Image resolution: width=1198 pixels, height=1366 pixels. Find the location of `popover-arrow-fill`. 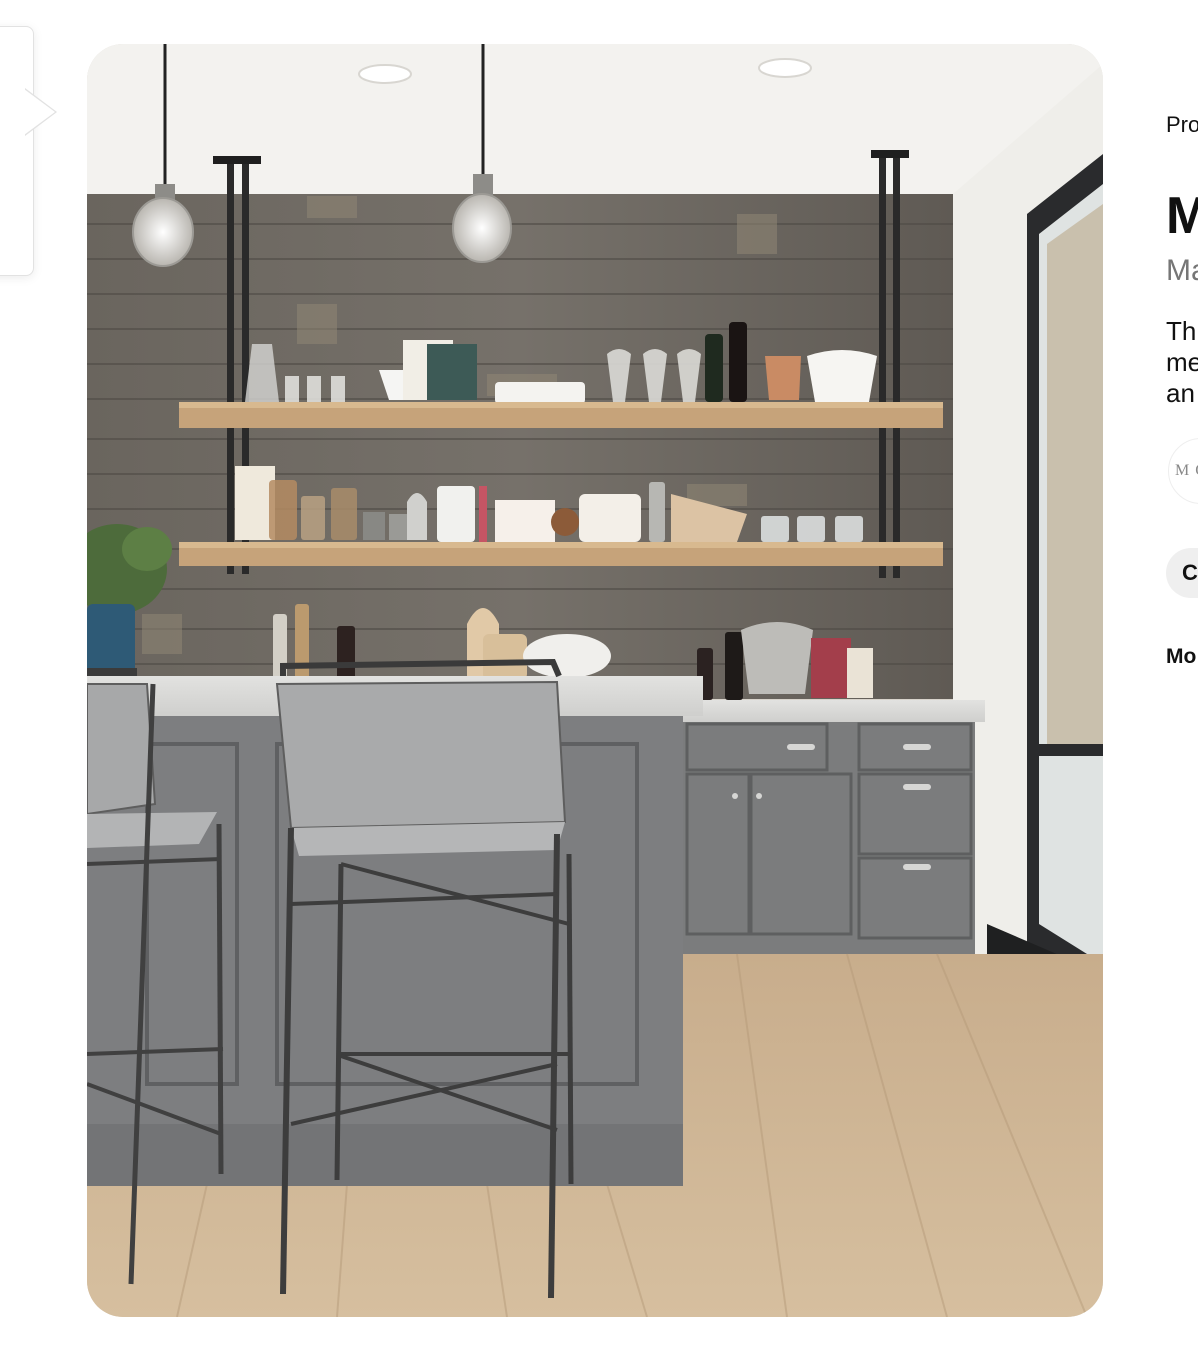

popover-arrow-fill is located at coordinates (39, 112).